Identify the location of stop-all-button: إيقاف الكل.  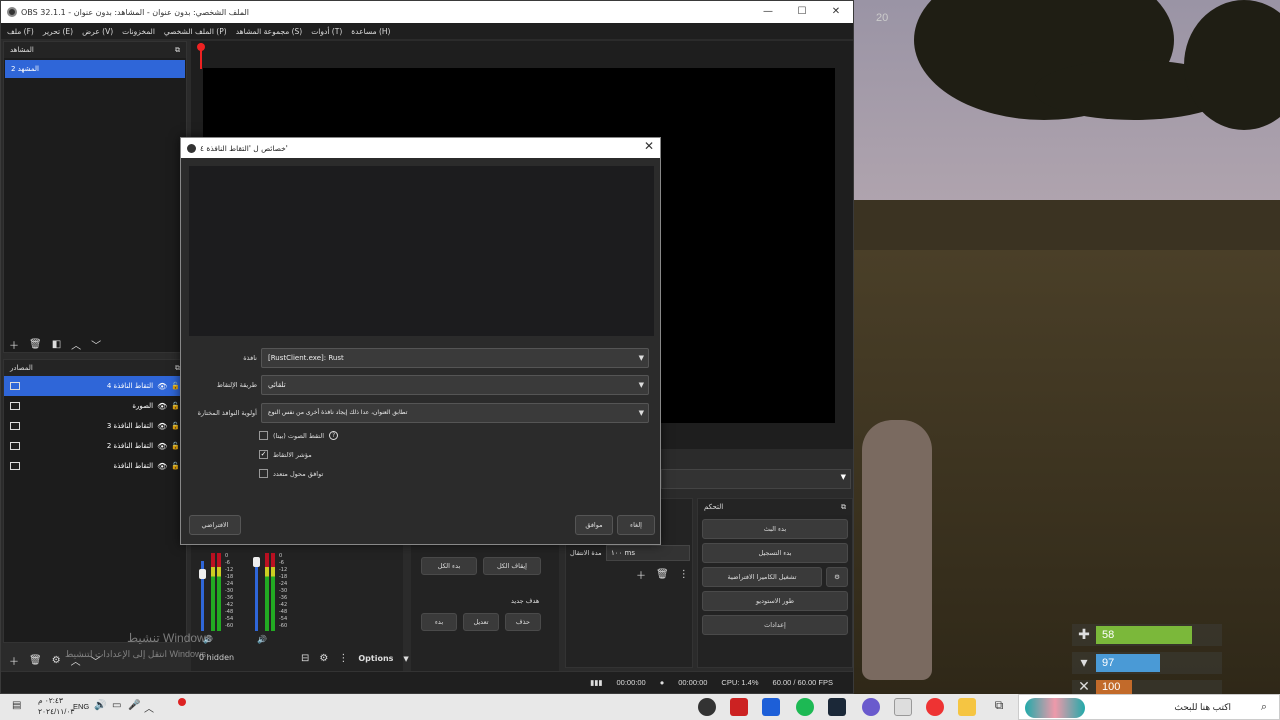
(512, 566).